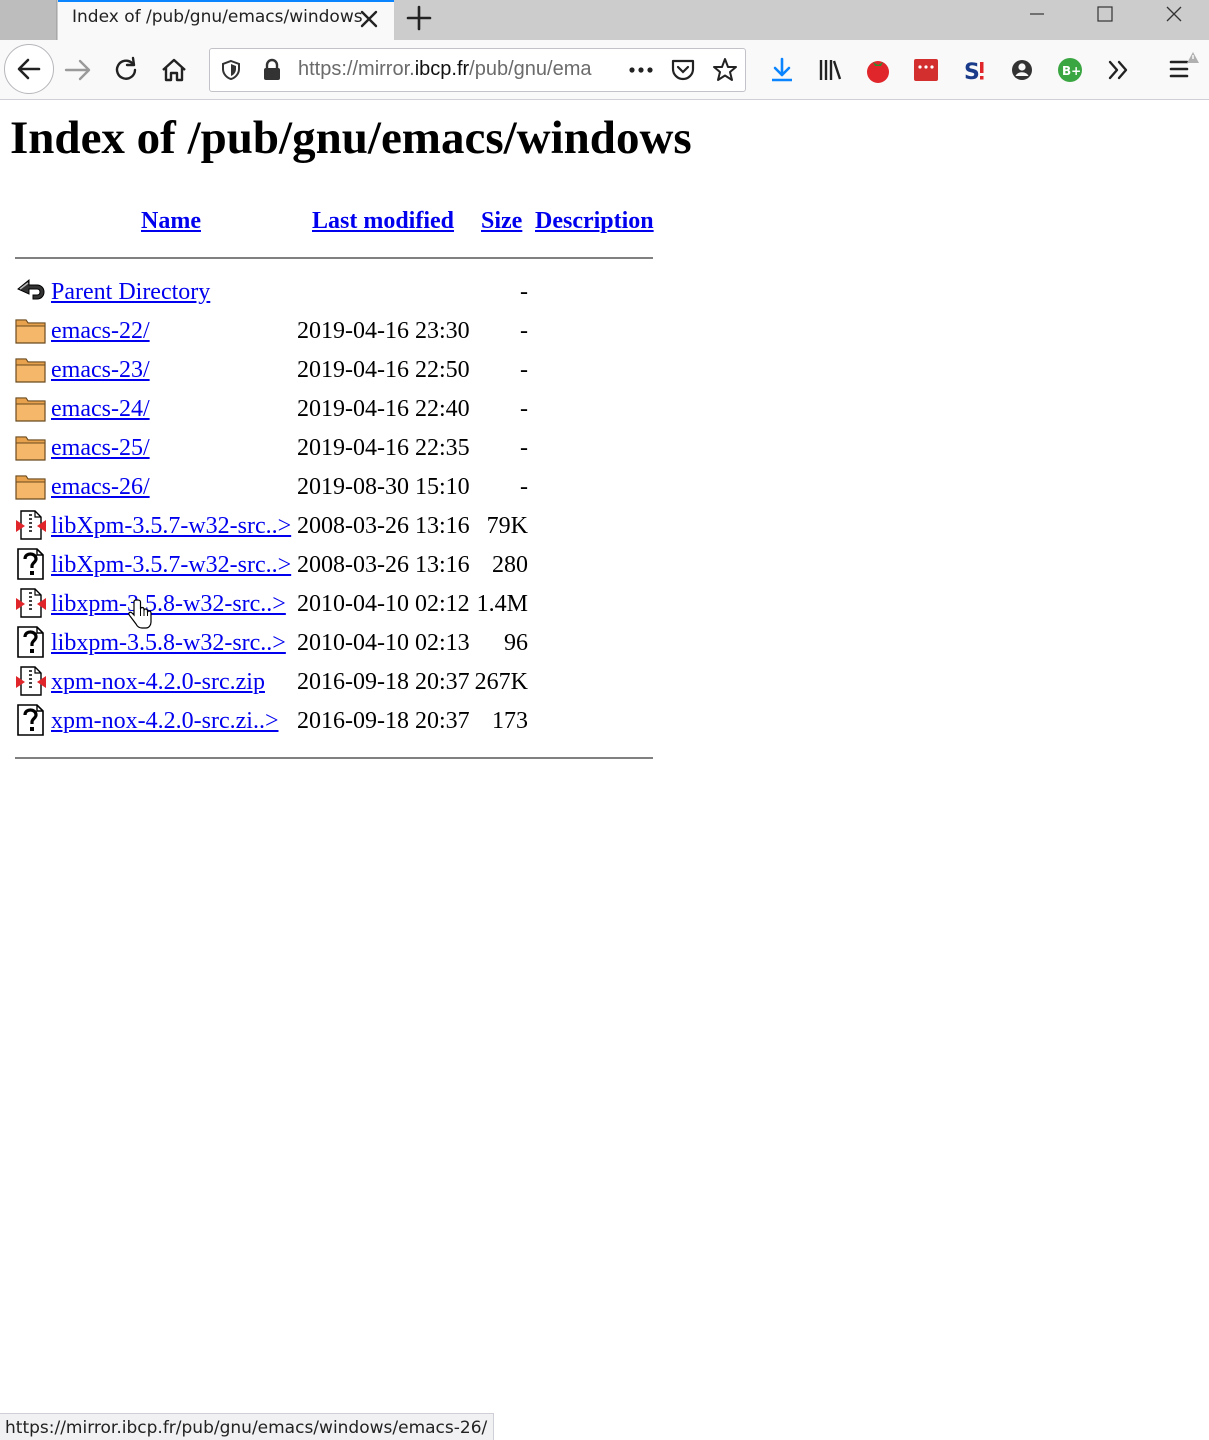  Describe the element at coordinates (174, 70) in the screenshot. I see `home-icon` at that location.